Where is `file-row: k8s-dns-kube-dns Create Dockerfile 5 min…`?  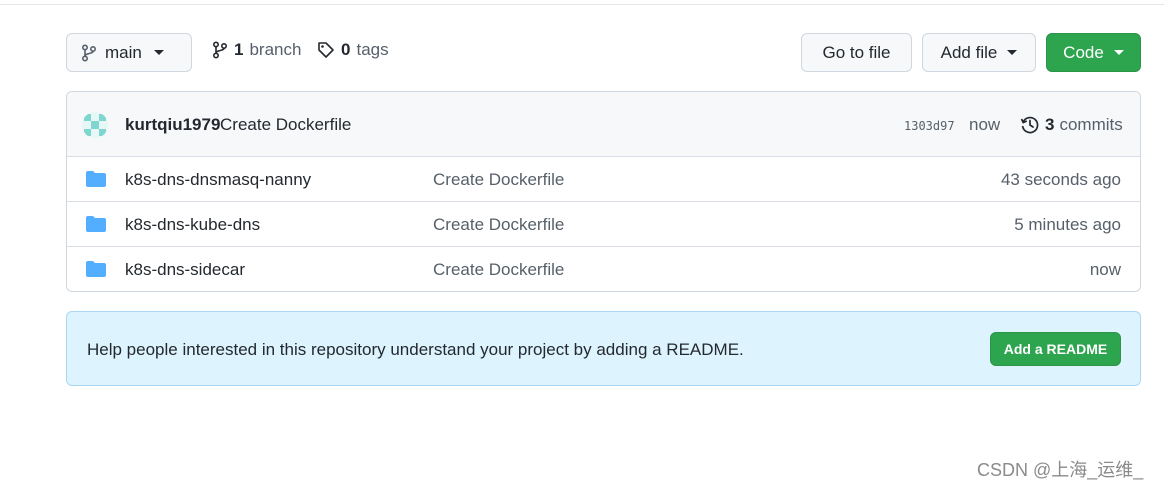 file-row: k8s-dns-kube-dns Create Dockerfile 5 min… is located at coordinates (603, 224).